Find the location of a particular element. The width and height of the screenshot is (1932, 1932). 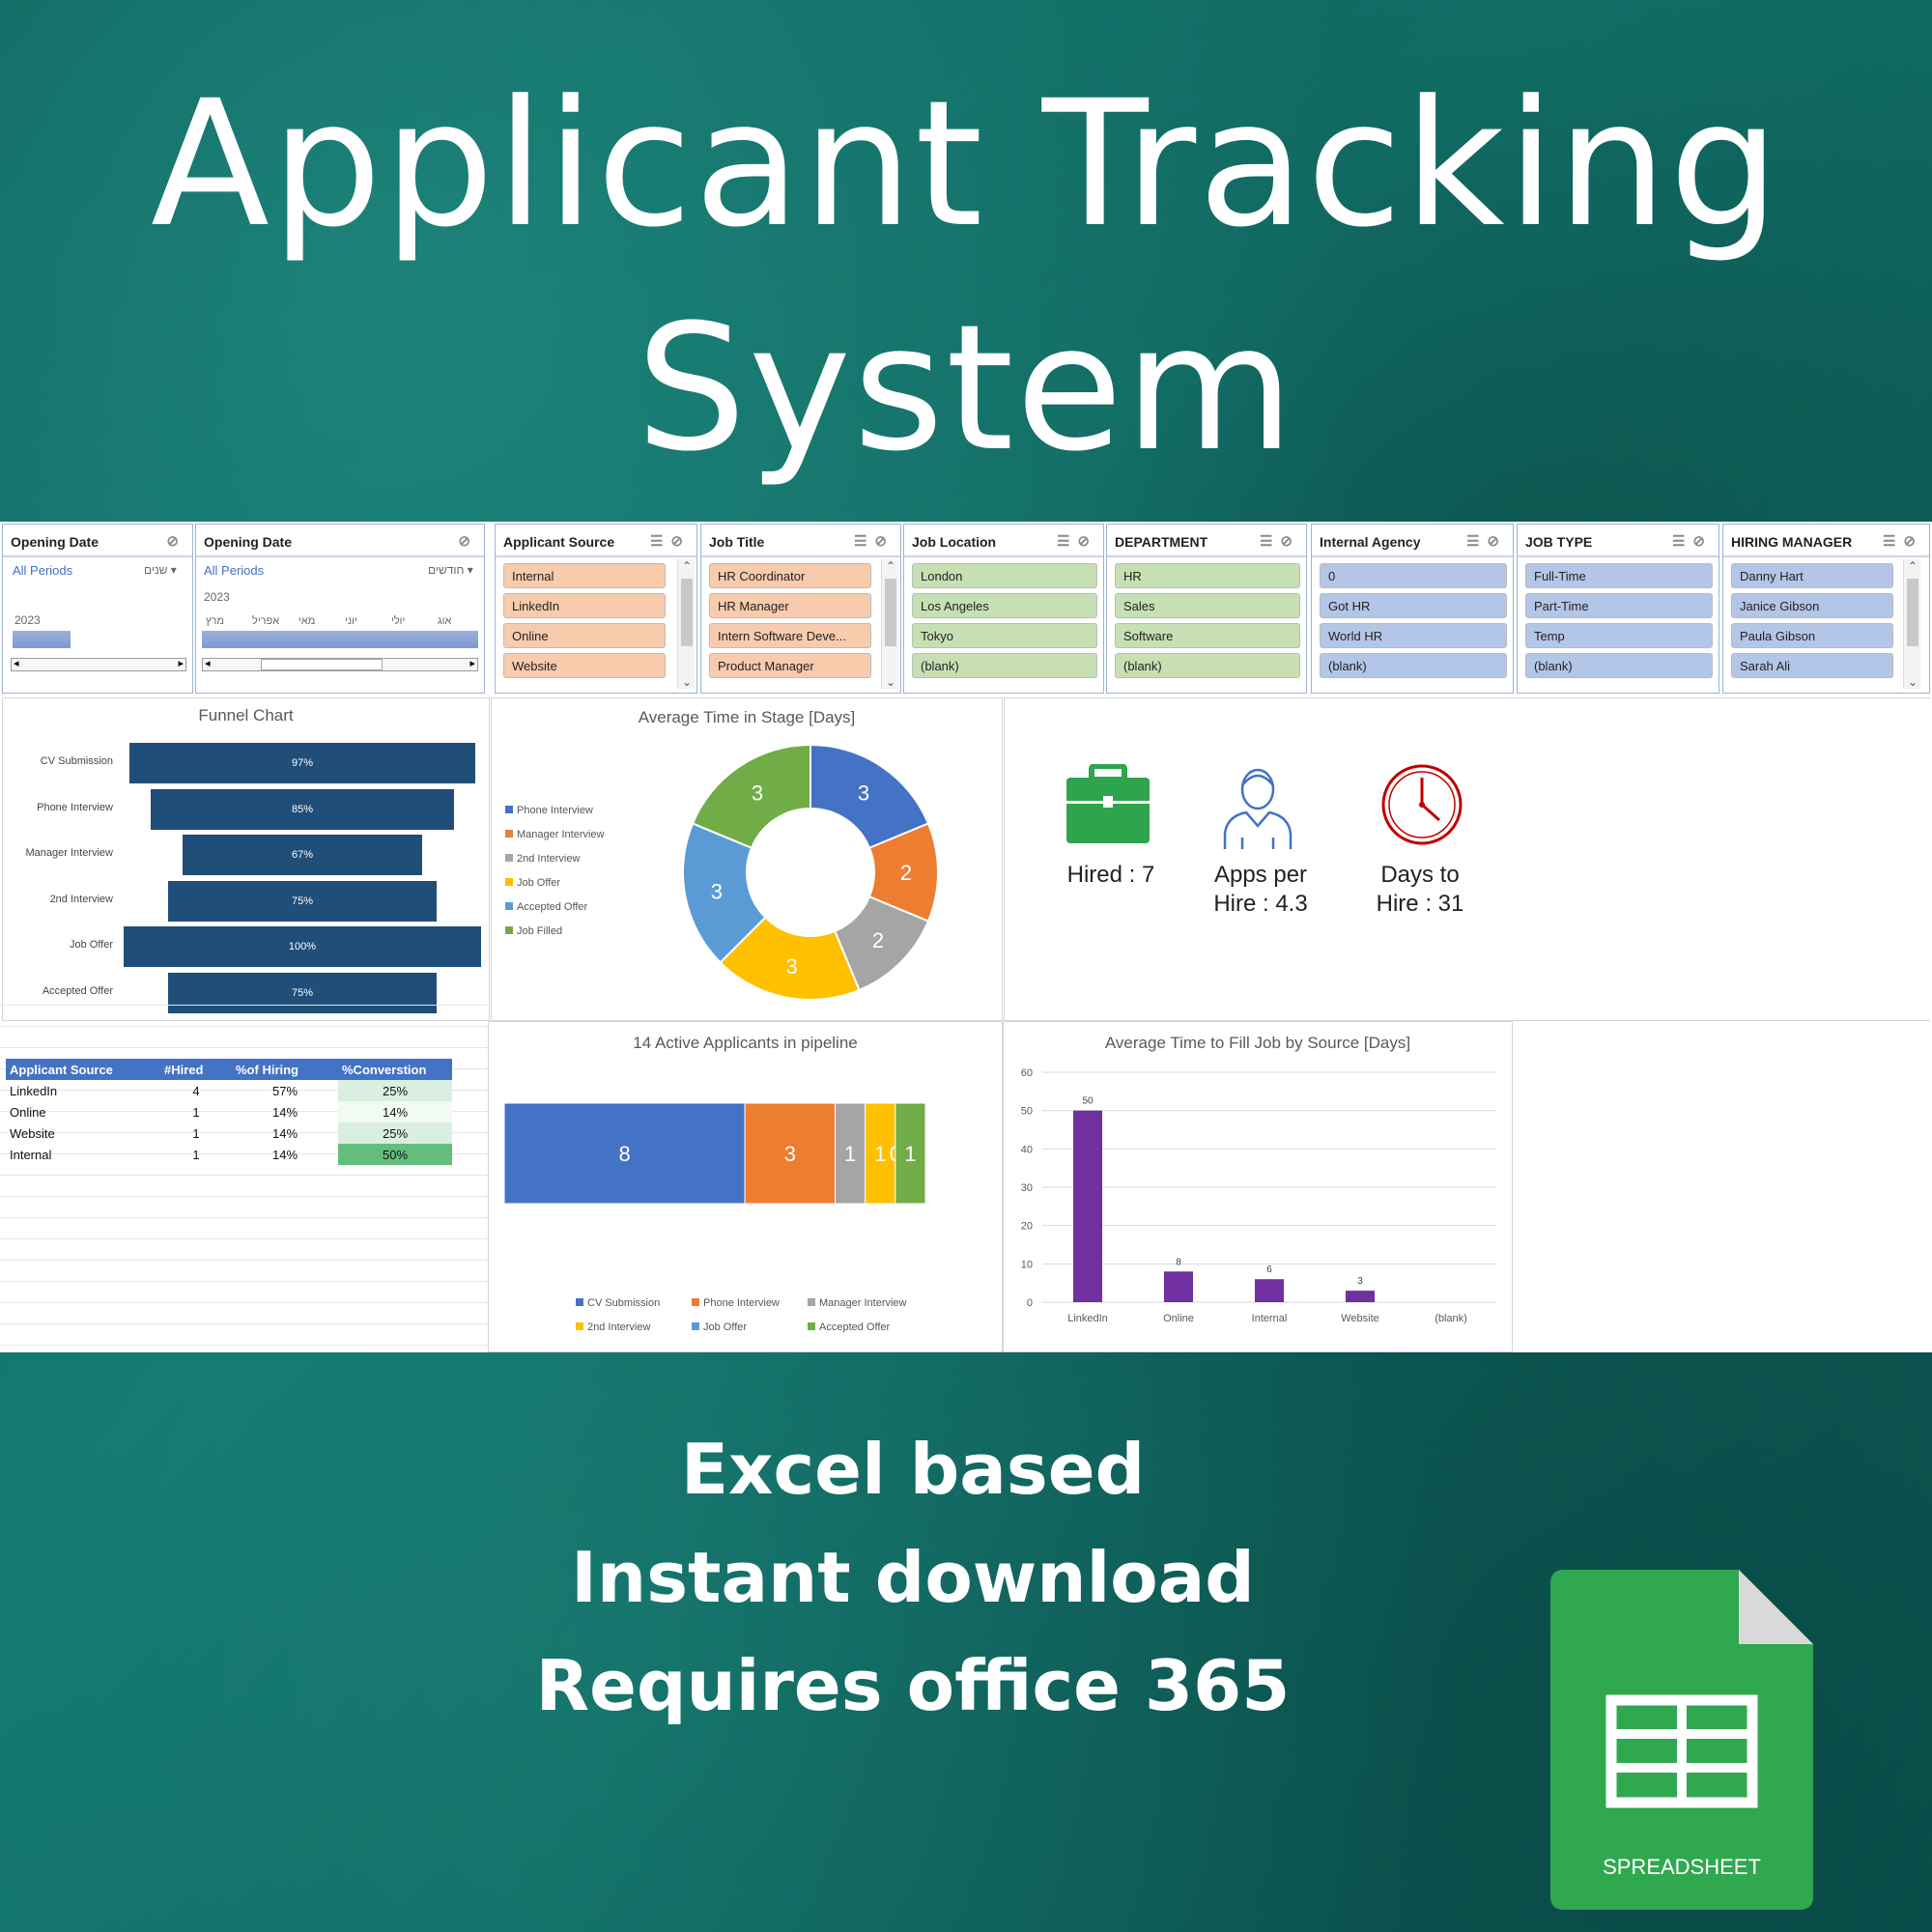

chart-title: 14 Active Applicants in pipeline is located at coordinates (745, 1043).